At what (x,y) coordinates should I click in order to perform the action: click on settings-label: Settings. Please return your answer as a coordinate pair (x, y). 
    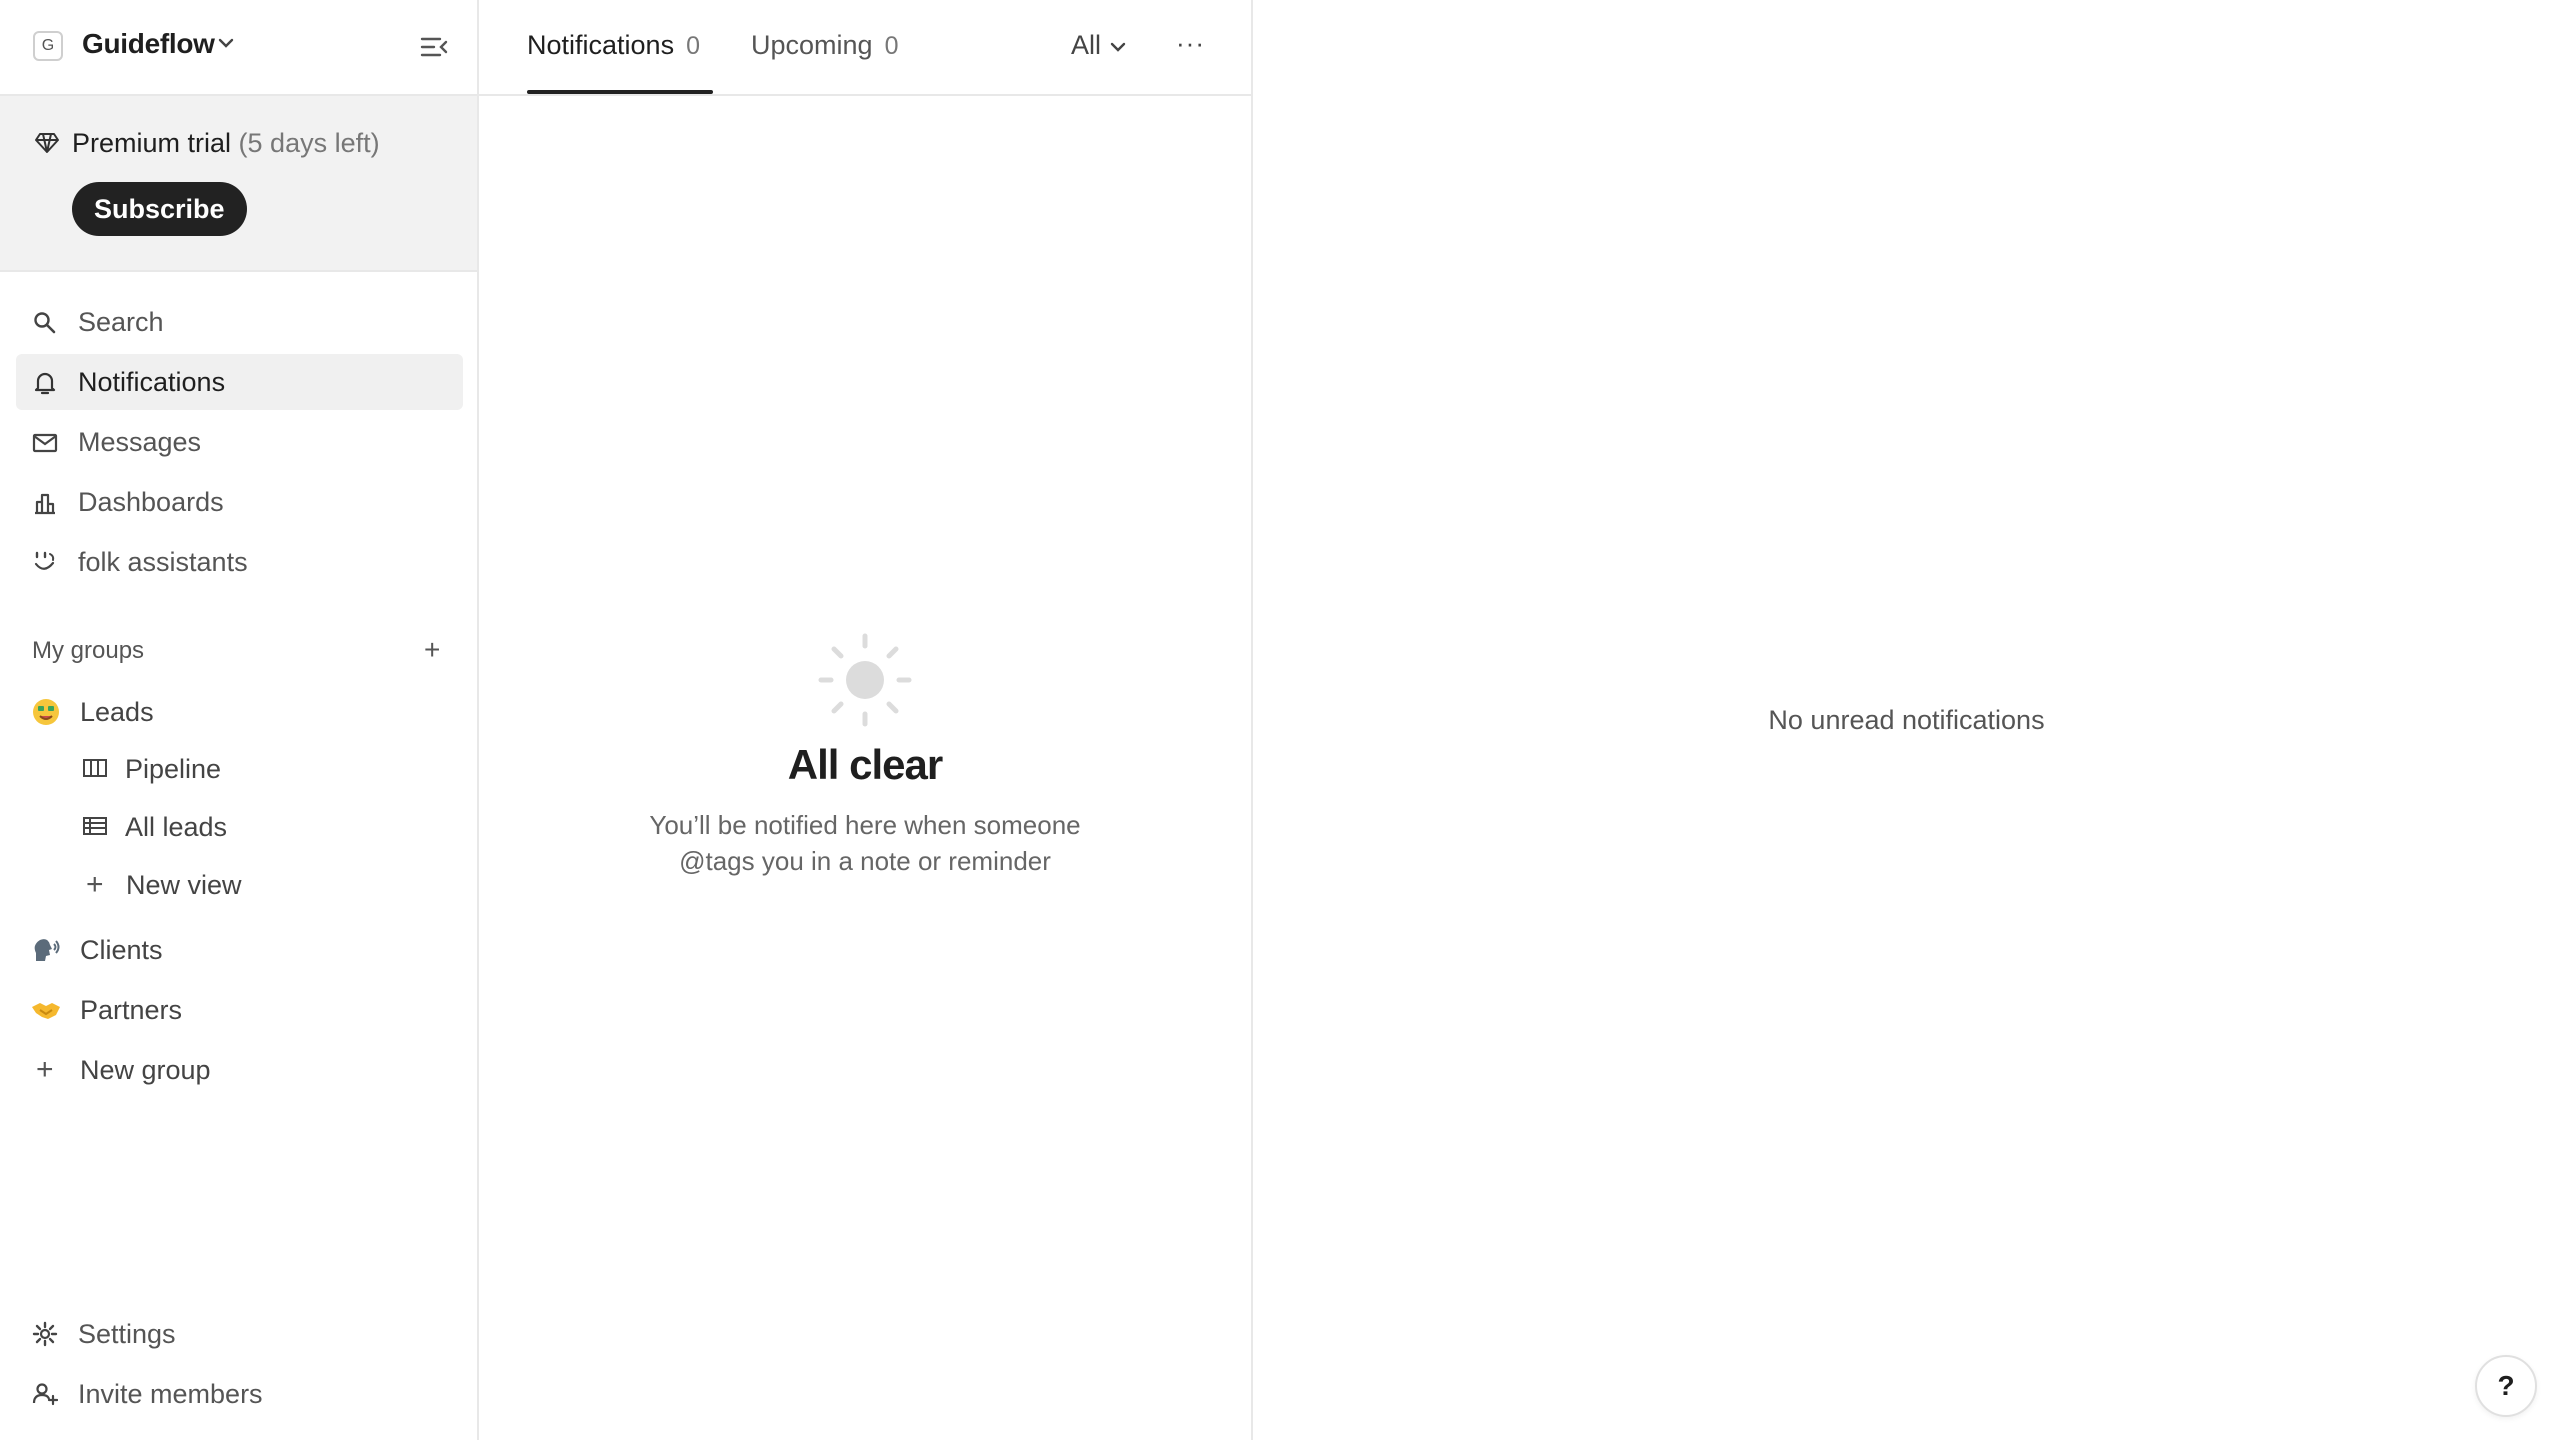
    Looking at the image, I should click on (127, 1334).